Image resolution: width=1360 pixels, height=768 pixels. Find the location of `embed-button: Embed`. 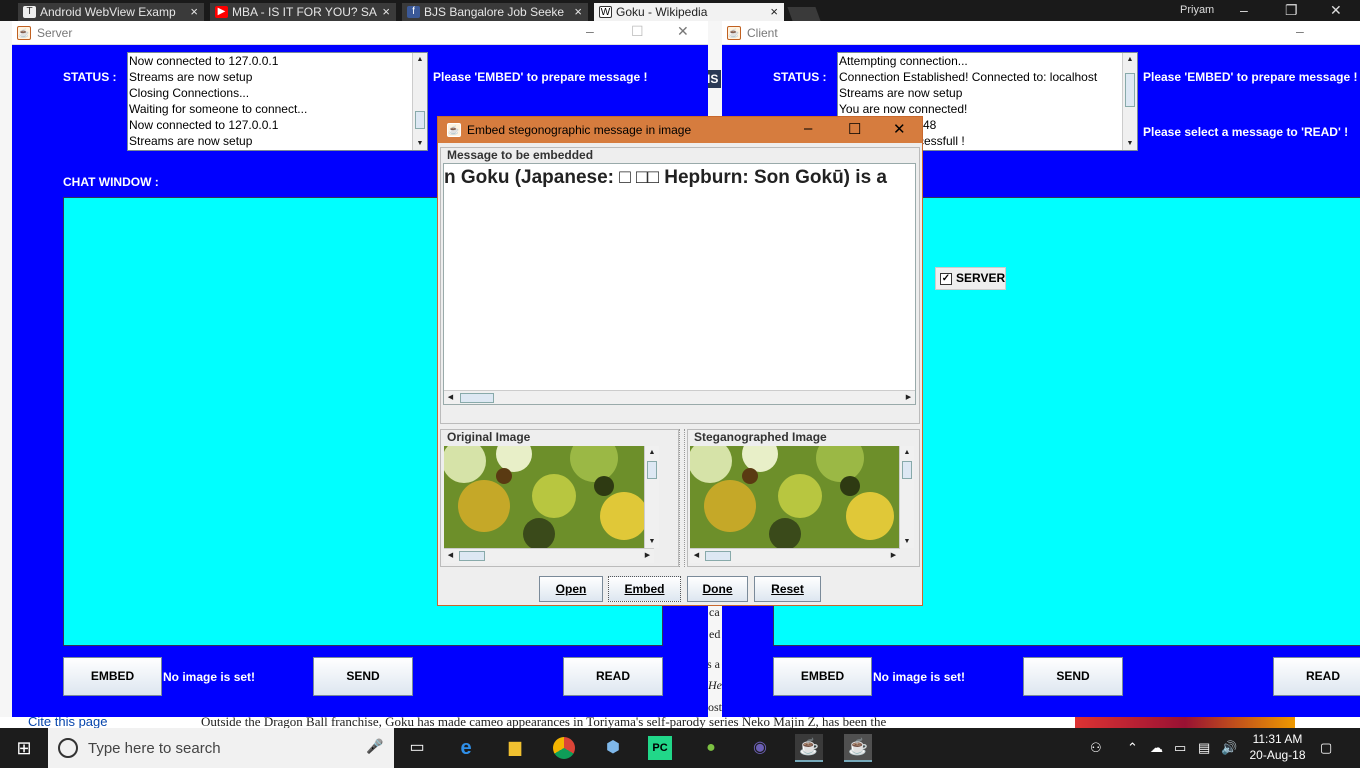

embed-button: Embed is located at coordinates (644, 589).